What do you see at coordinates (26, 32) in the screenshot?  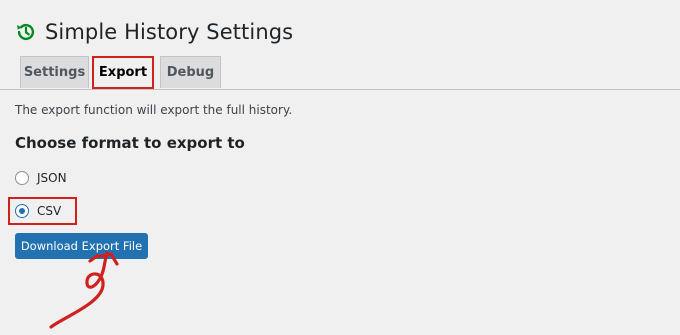 I see `history-icon` at bounding box center [26, 32].